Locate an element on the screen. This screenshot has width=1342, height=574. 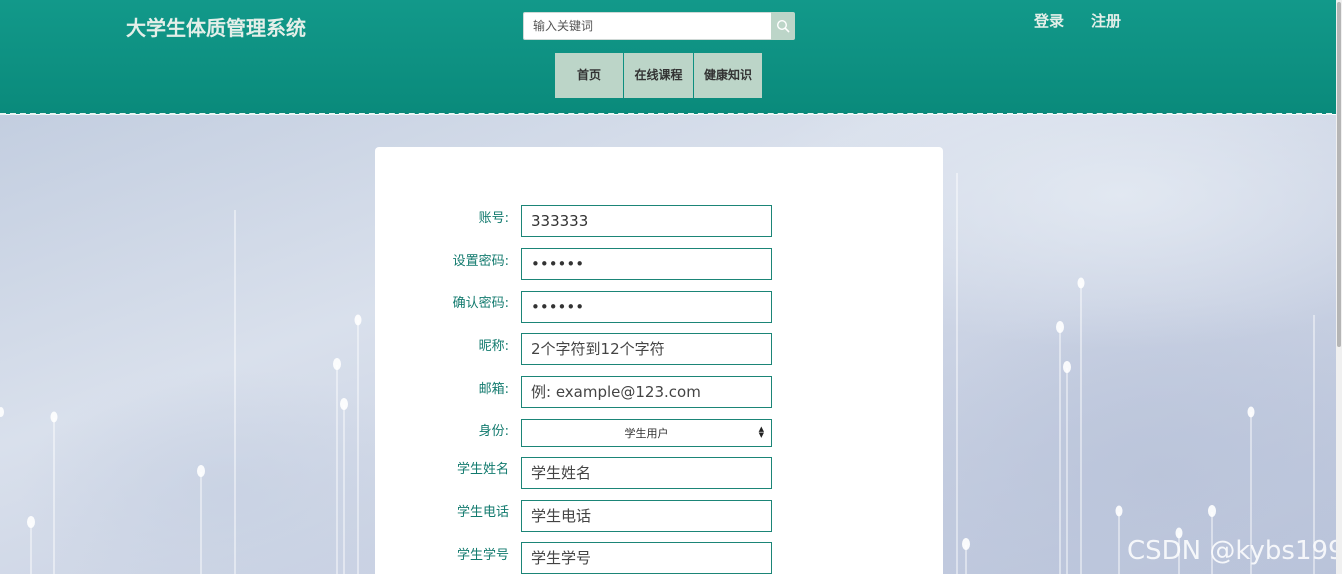
student-name-label: 学生姓名 is located at coordinates (482, 469).